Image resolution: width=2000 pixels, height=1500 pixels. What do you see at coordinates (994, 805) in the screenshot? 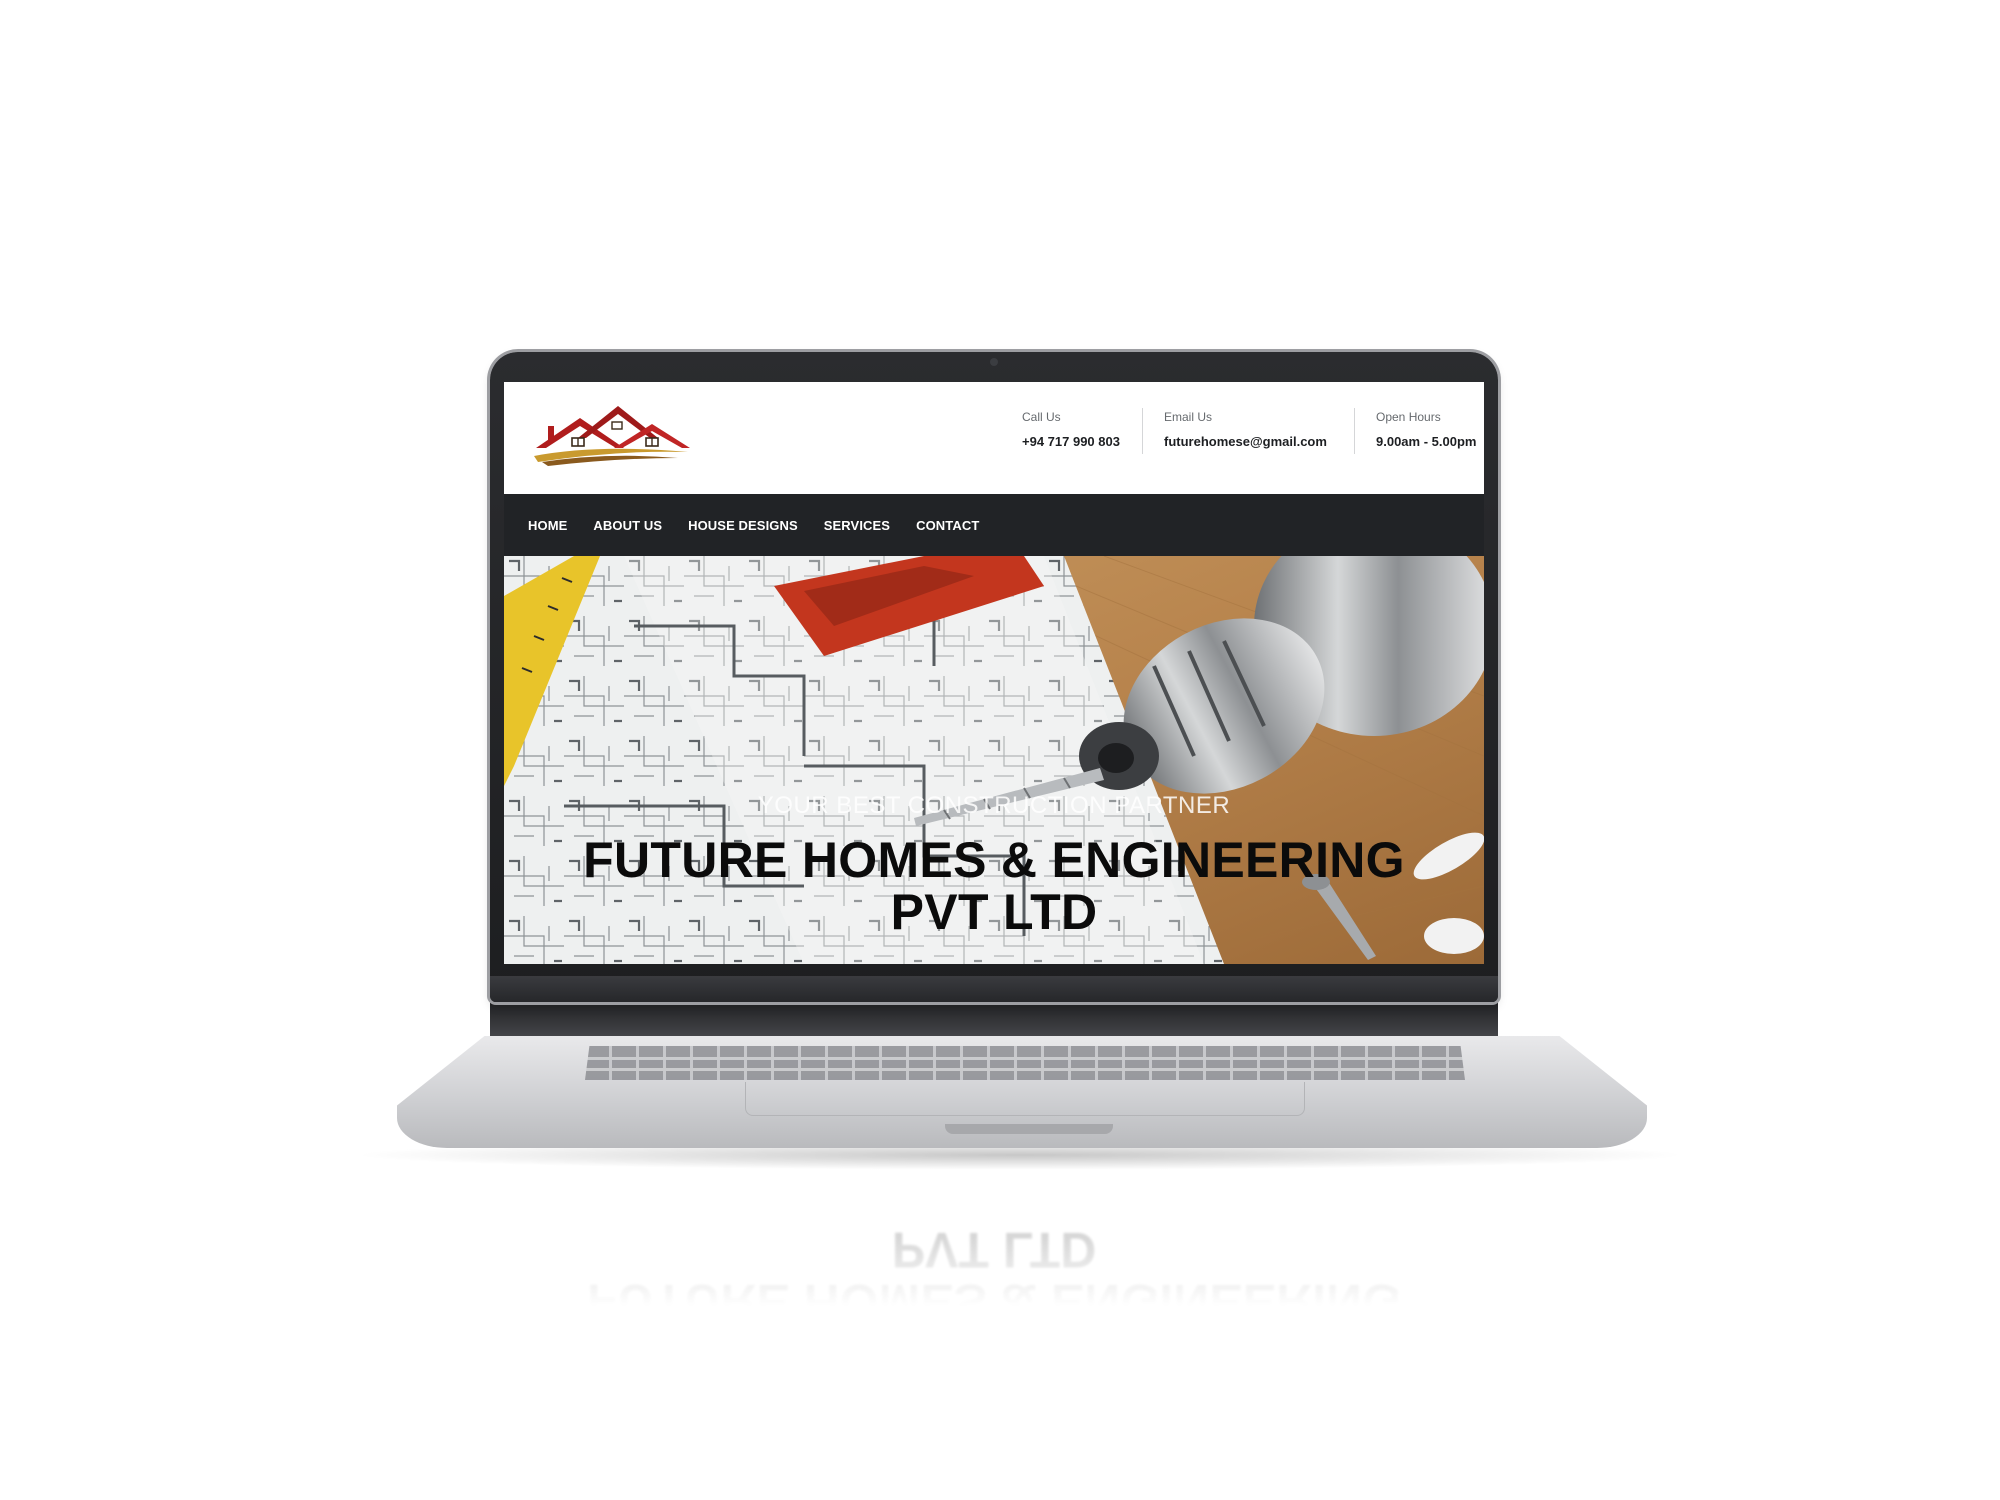
I see `hero-tagline: YOUR BEST CONSTRUCTION PARTNER` at bounding box center [994, 805].